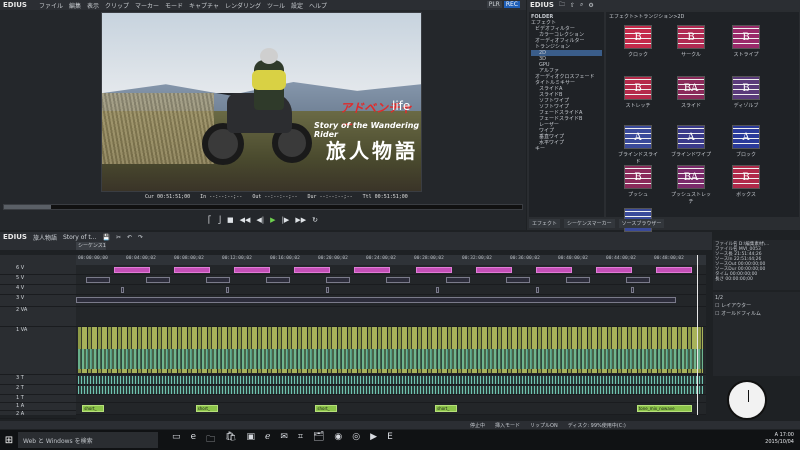 The width and height of the screenshot is (800, 450). I want to click on rewind-icon: ◀◀, so click(245, 220).